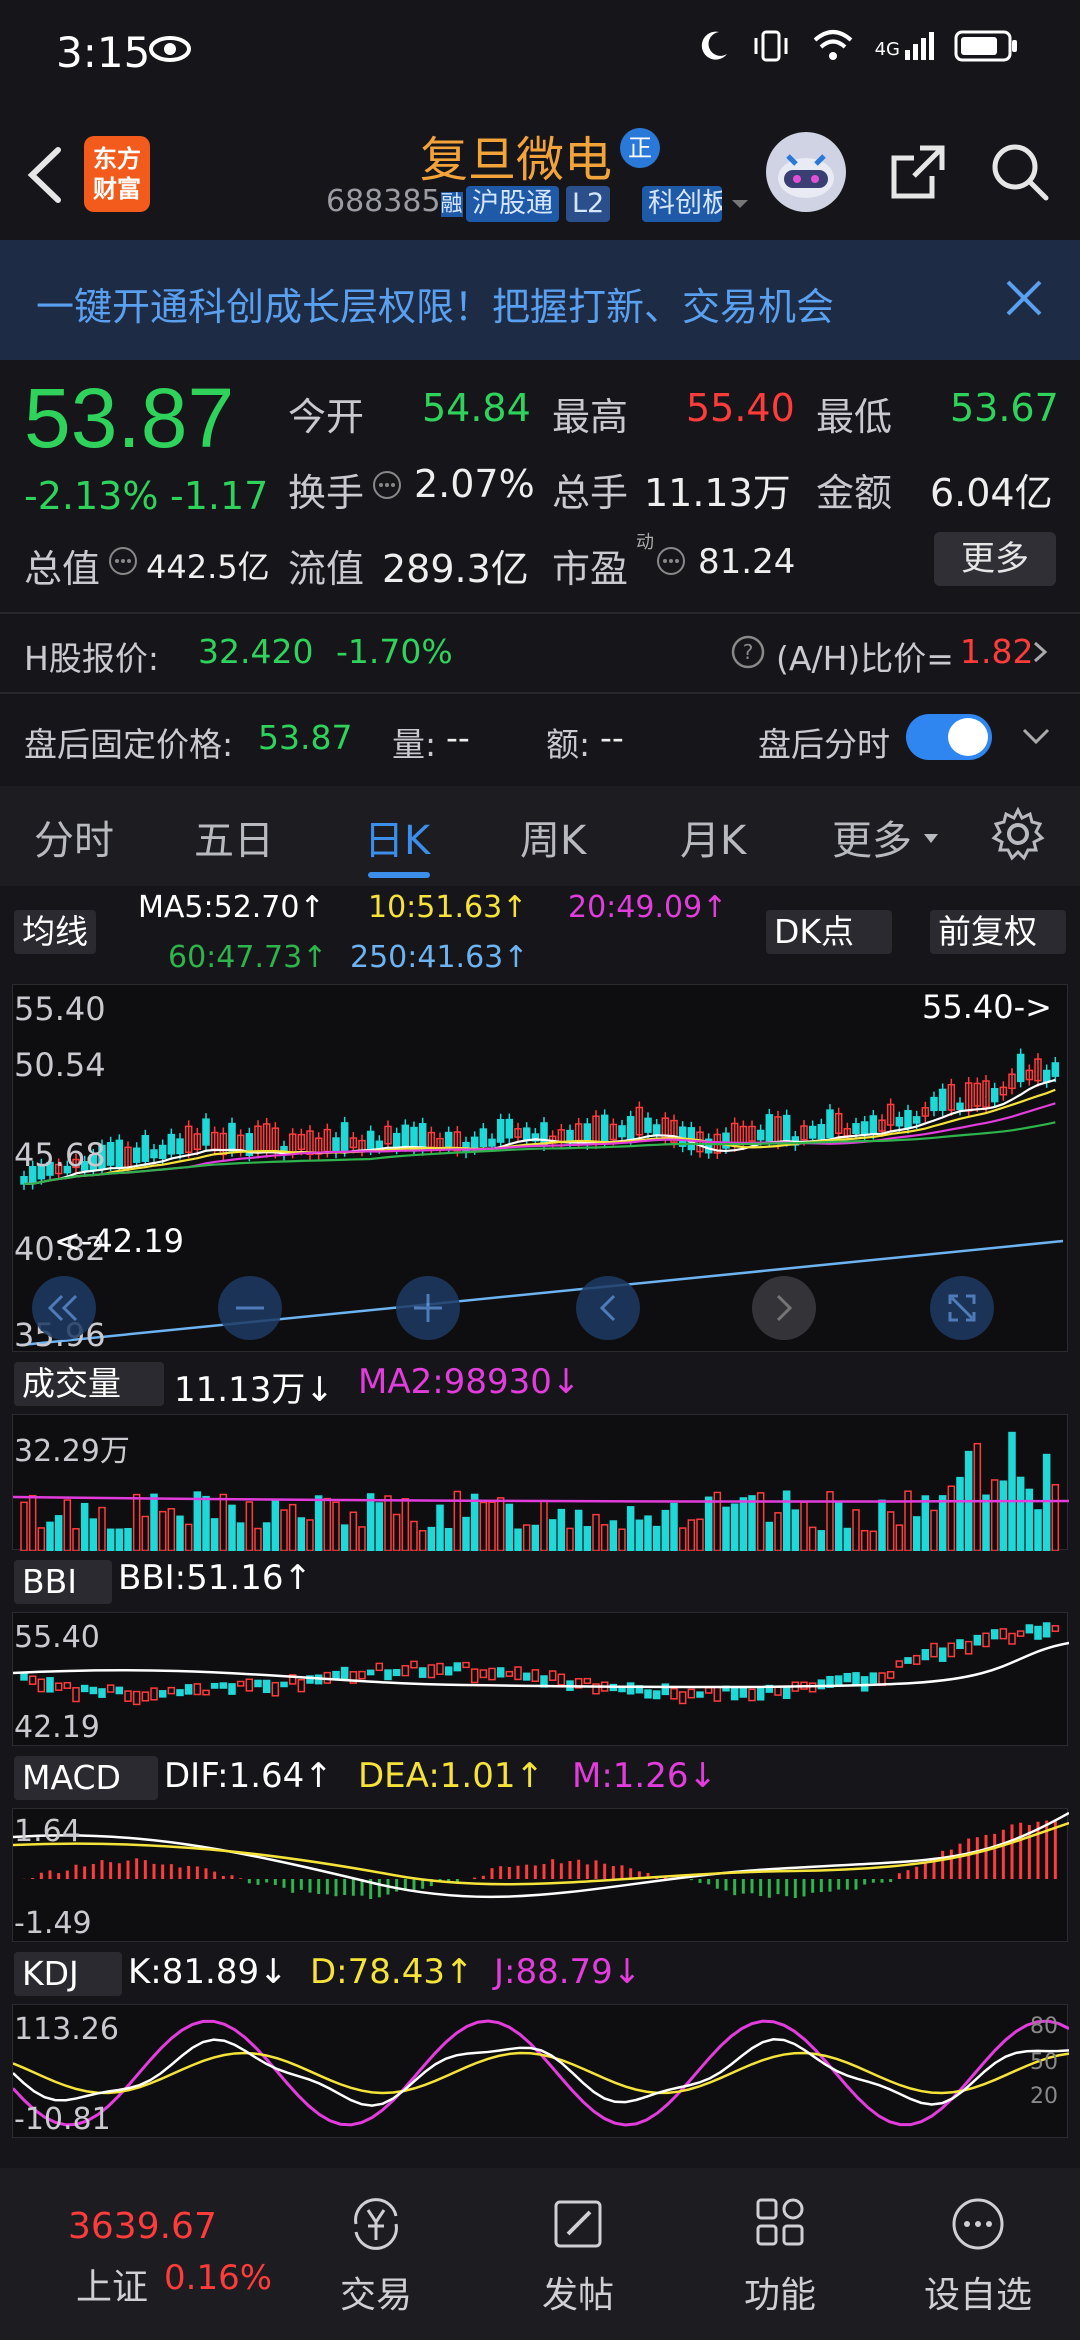 The width and height of the screenshot is (1080, 2340). What do you see at coordinates (55, 932) in the screenshot?
I see `ma-select: 均线` at bounding box center [55, 932].